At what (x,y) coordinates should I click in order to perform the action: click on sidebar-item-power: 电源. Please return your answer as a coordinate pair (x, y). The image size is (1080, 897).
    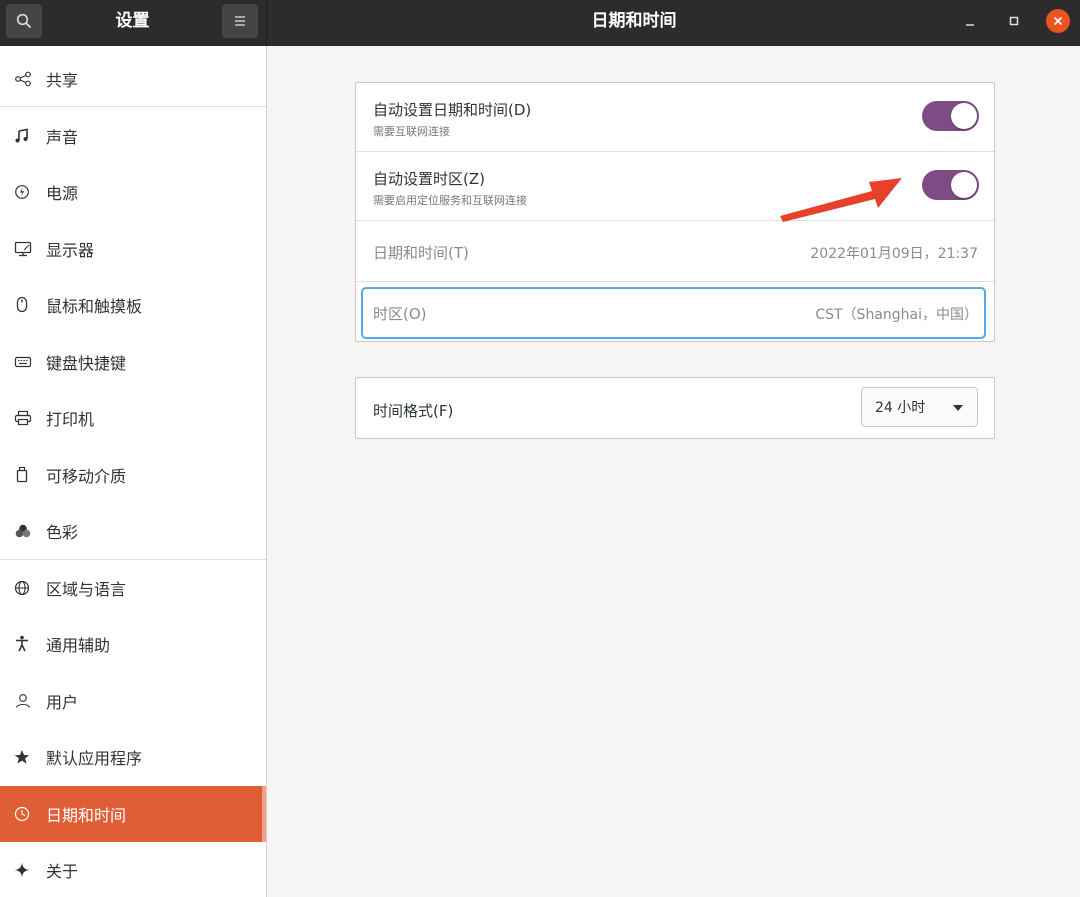
    Looking at the image, I should click on (133, 192).